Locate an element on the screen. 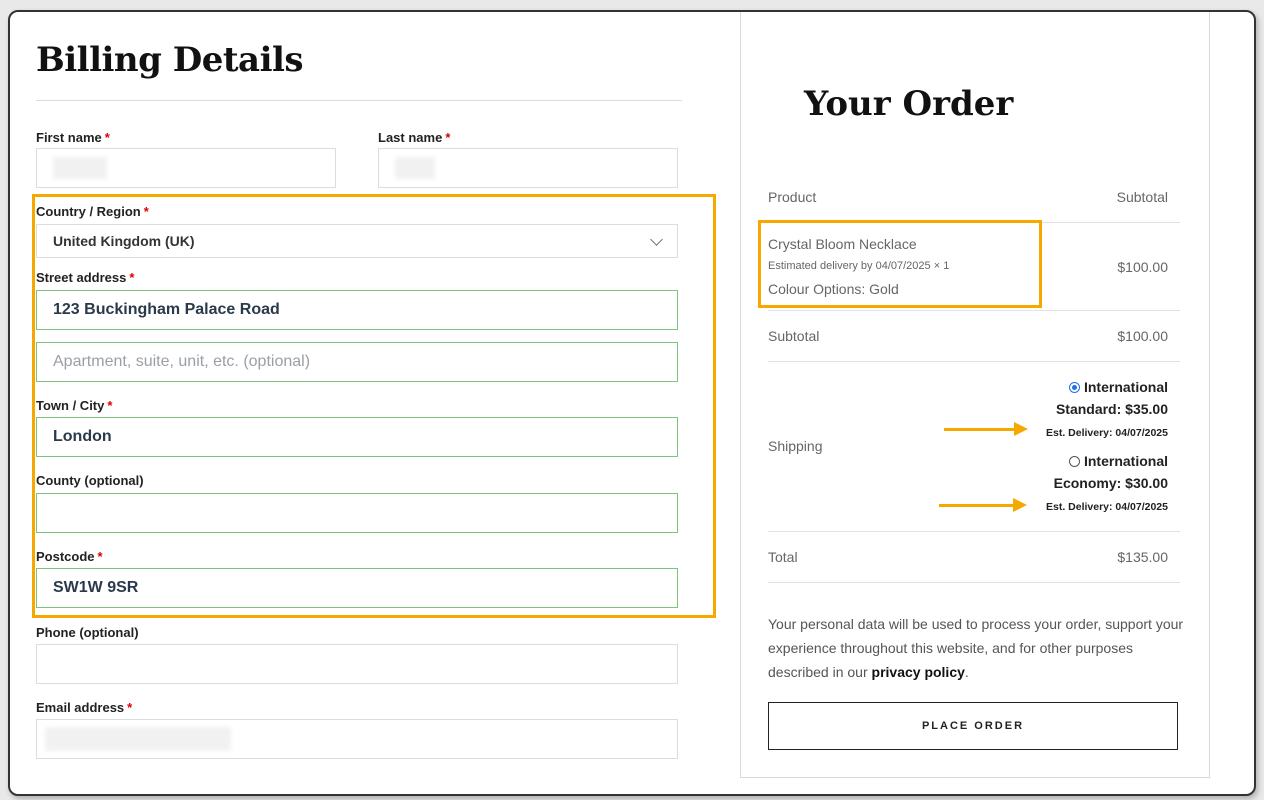  shipping-label: Shipping is located at coordinates (795, 446).